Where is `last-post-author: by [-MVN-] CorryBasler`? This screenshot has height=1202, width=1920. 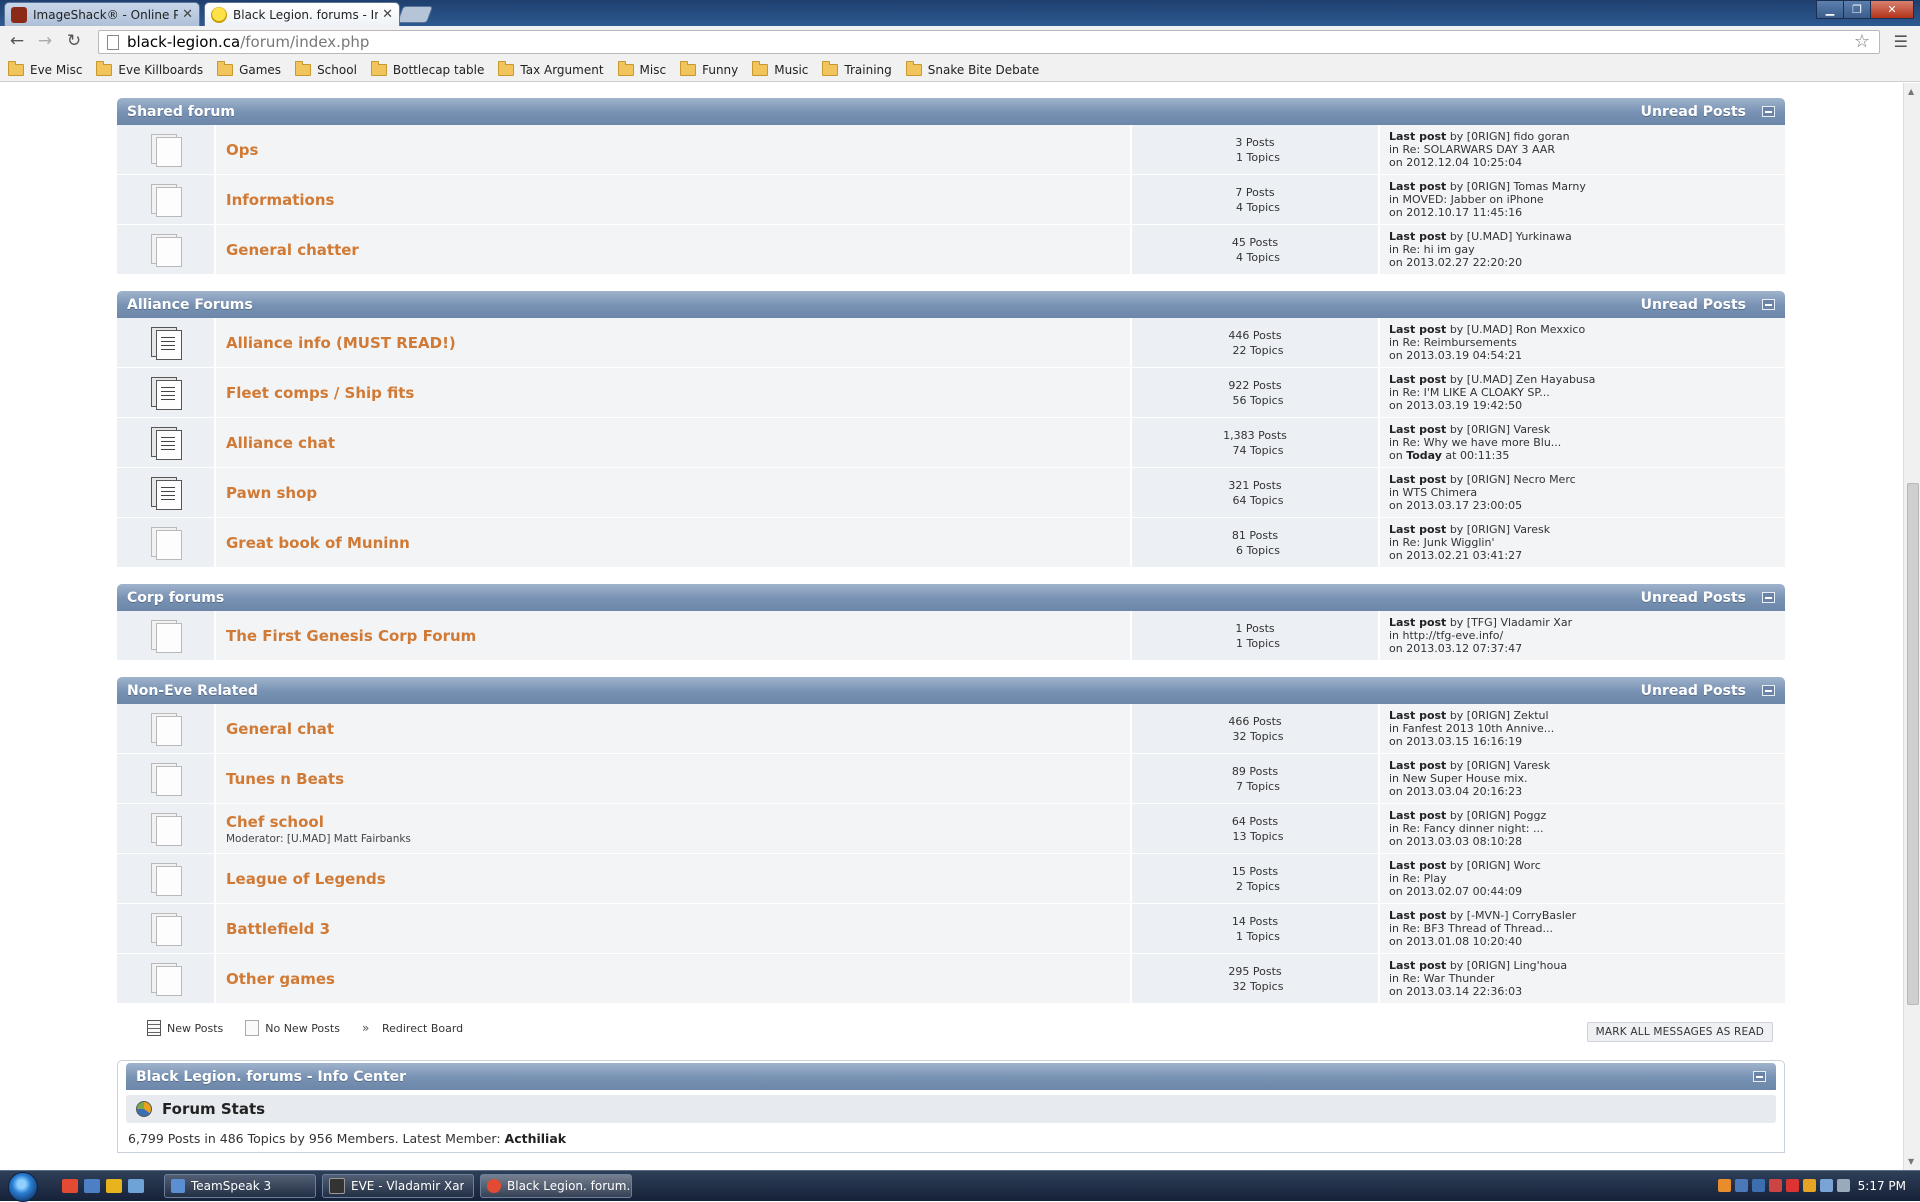
last-post-author: by [-MVN-] CorryBasler is located at coordinates (1513, 915).